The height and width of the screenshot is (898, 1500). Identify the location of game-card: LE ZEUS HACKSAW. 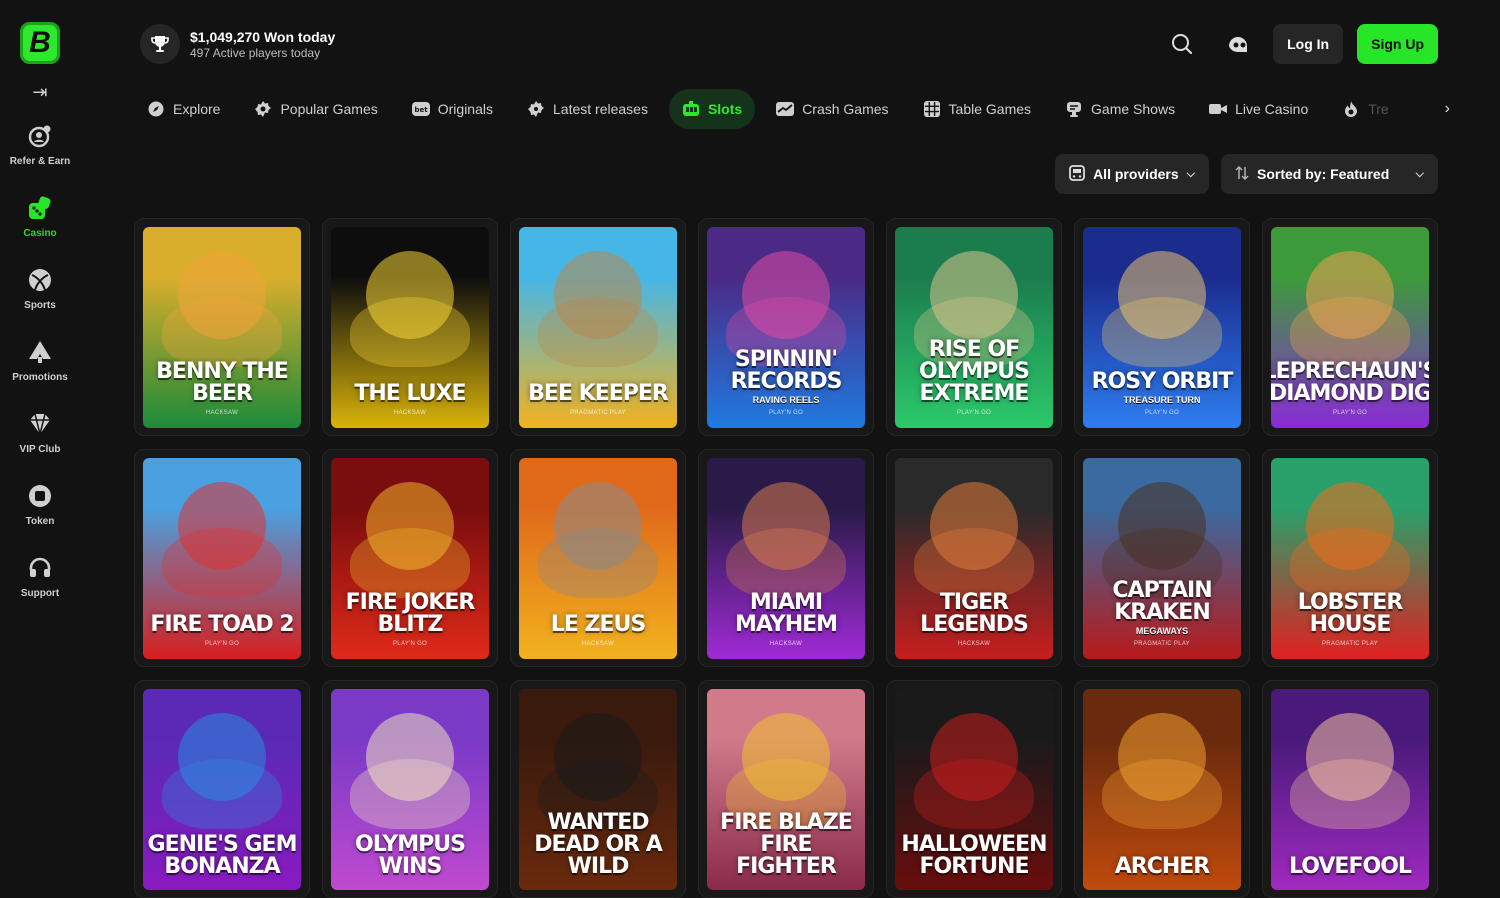
(598, 558).